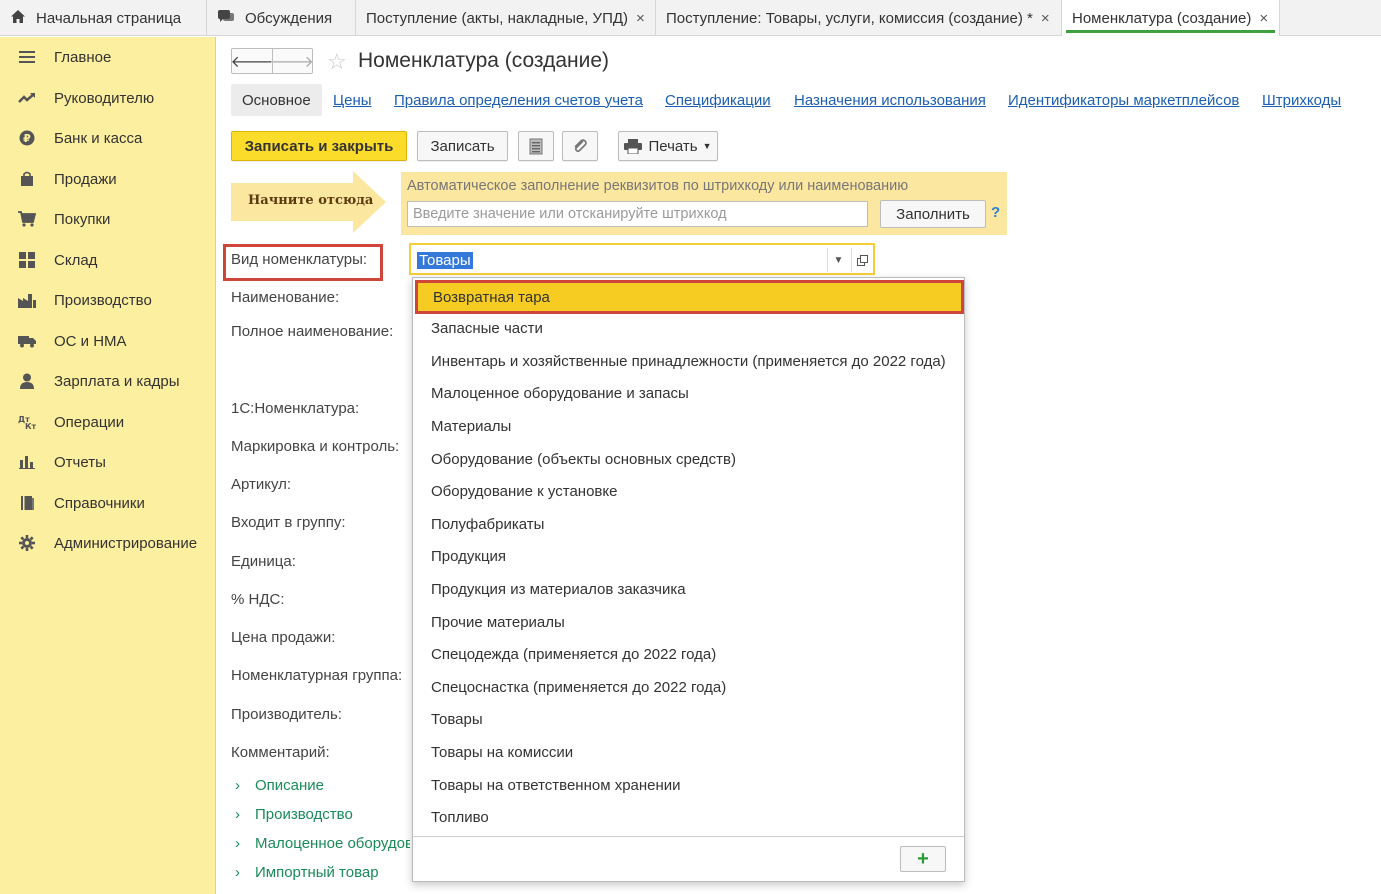  What do you see at coordinates (304, 814) in the screenshot?
I see `group-label: Производство` at bounding box center [304, 814].